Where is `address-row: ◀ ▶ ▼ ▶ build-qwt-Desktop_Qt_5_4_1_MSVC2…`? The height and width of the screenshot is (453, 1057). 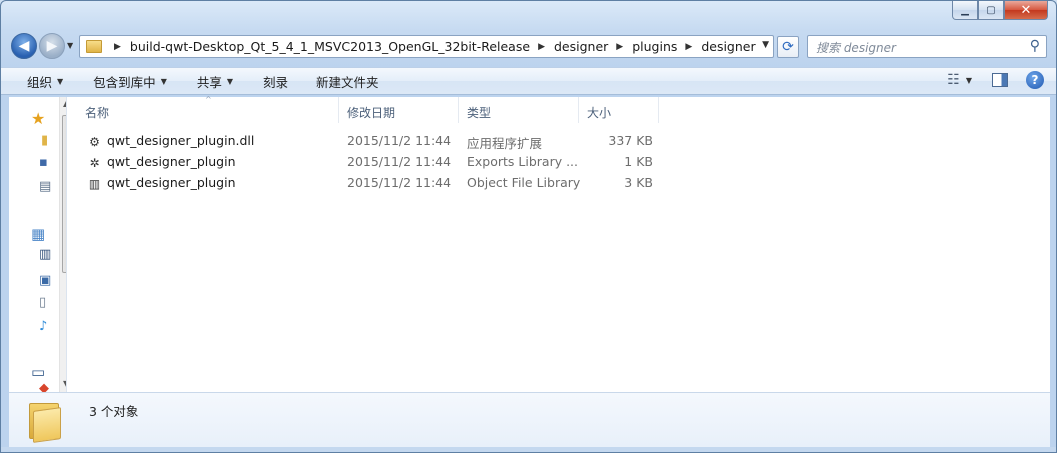 address-row: ◀ ▶ ▼ ▶ build-qwt-Desktop_Qt_5_4_1_MSVC2… is located at coordinates (528, 47).